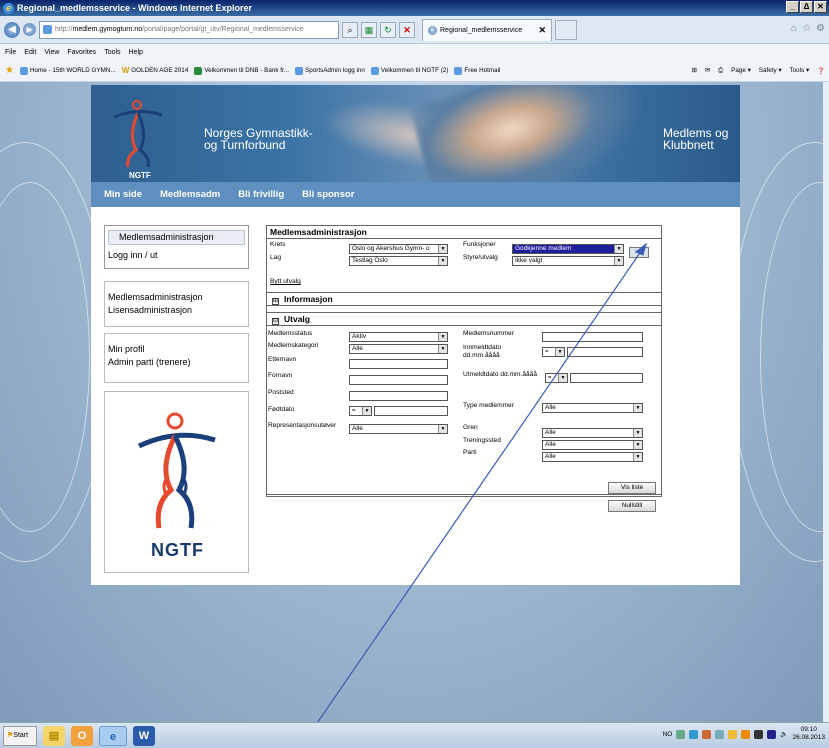 The width and height of the screenshot is (829, 748). What do you see at coordinates (144, 735) in the screenshot?
I see `word-icon: W` at bounding box center [144, 735].